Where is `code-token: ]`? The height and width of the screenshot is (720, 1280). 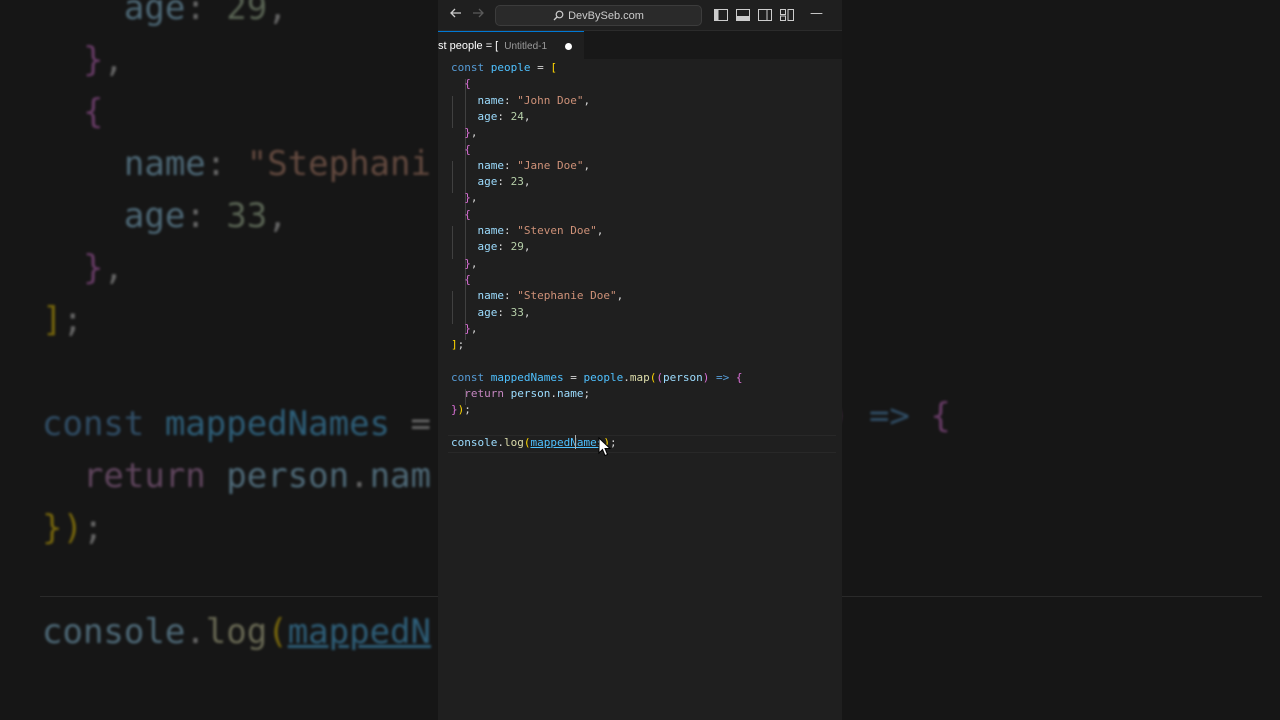
code-token: ] is located at coordinates (52, 320).